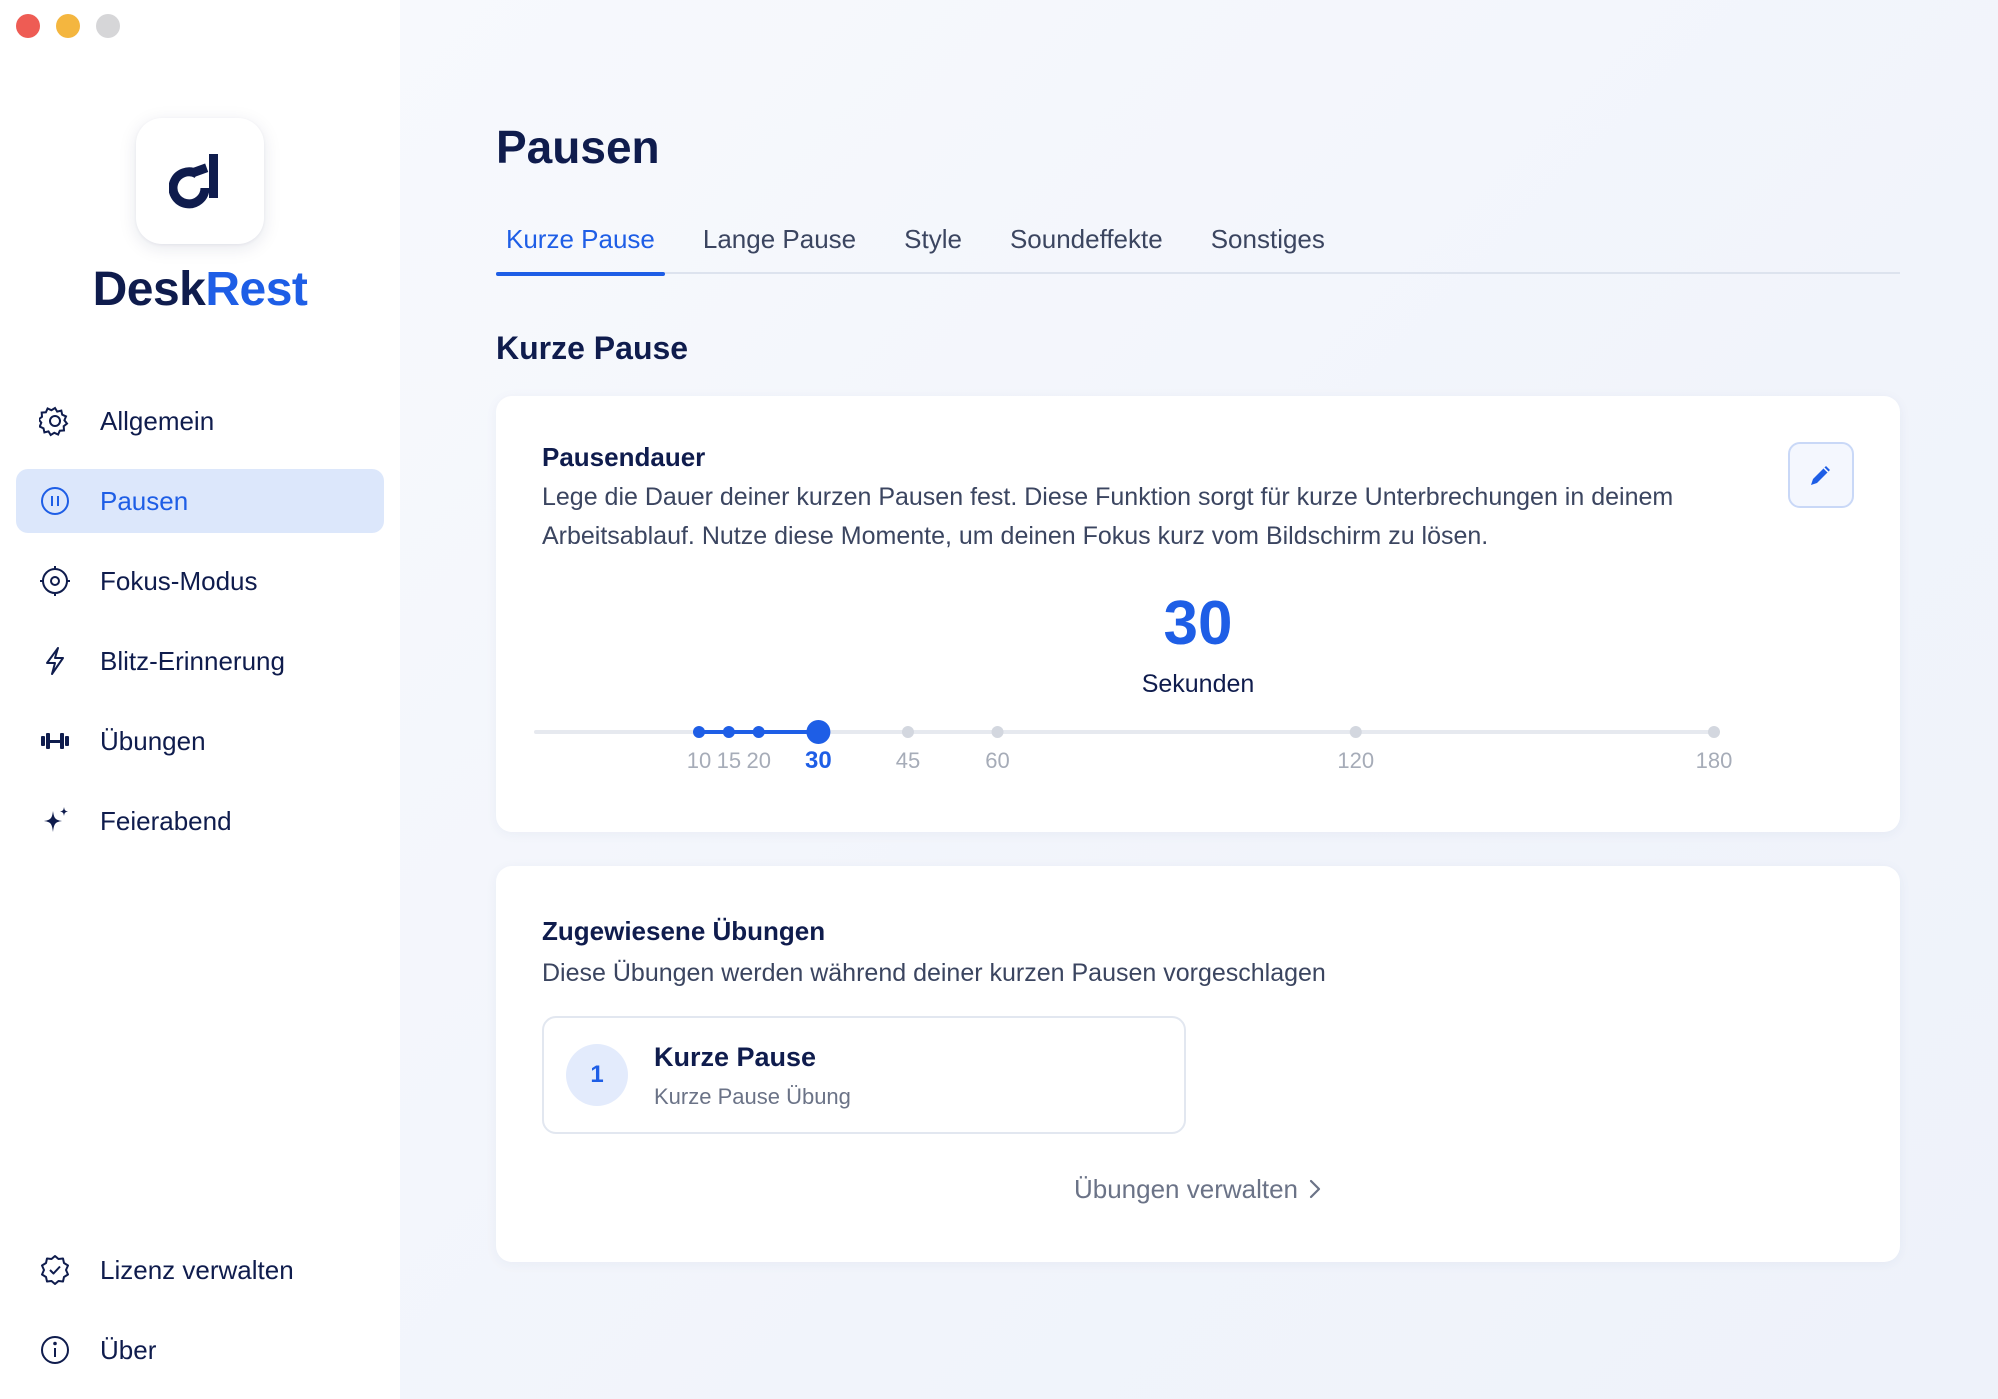  What do you see at coordinates (128, 1349) in the screenshot?
I see `sidebar-item-label: Über` at bounding box center [128, 1349].